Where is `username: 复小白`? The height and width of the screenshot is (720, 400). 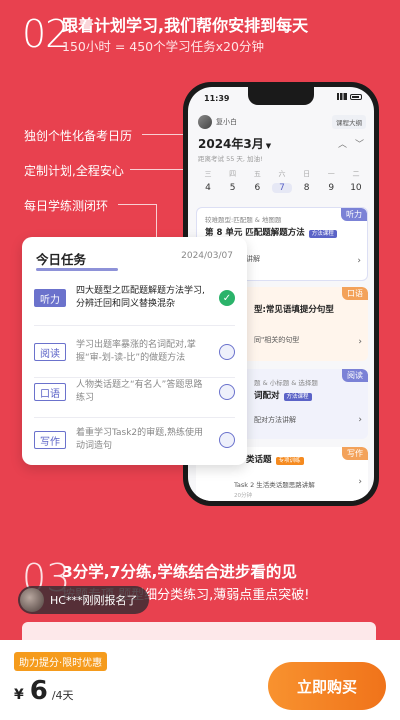
username: 复小白 is located at coordinates (226, 122).